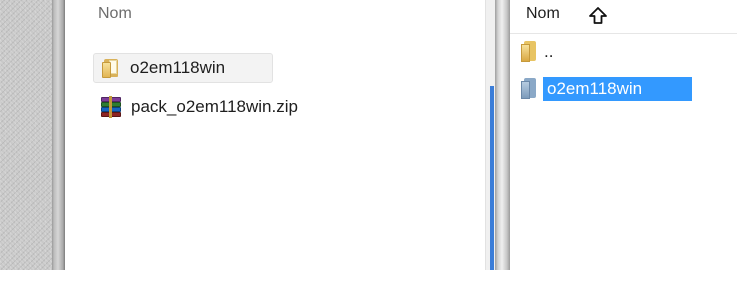 The image size is (737, 290). I want to click on file-item-folder: o2em118win, so click(183, 68).